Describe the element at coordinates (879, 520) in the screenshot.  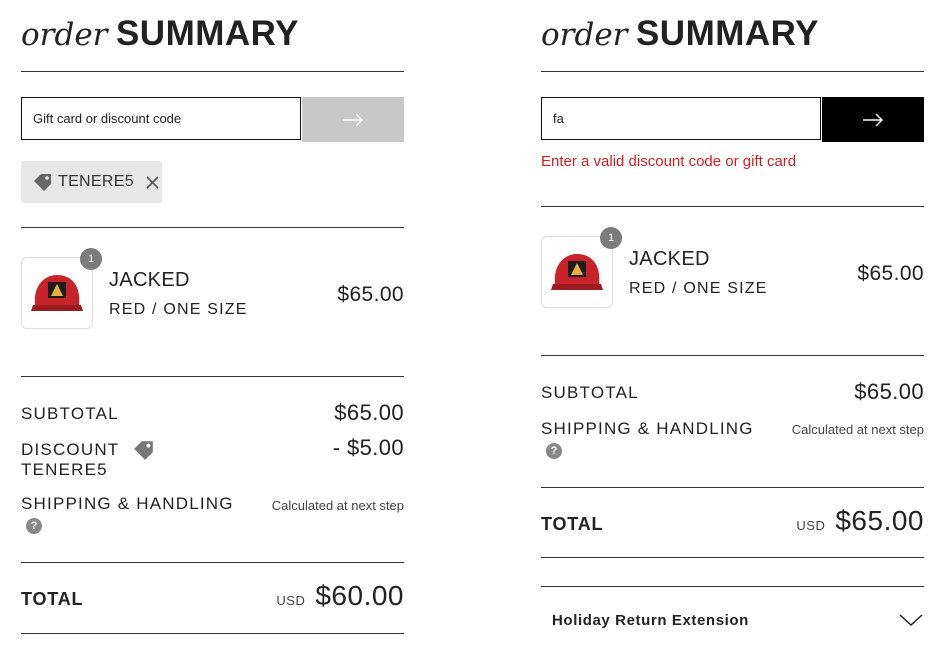
I see `total-value: $65.00` at that location.